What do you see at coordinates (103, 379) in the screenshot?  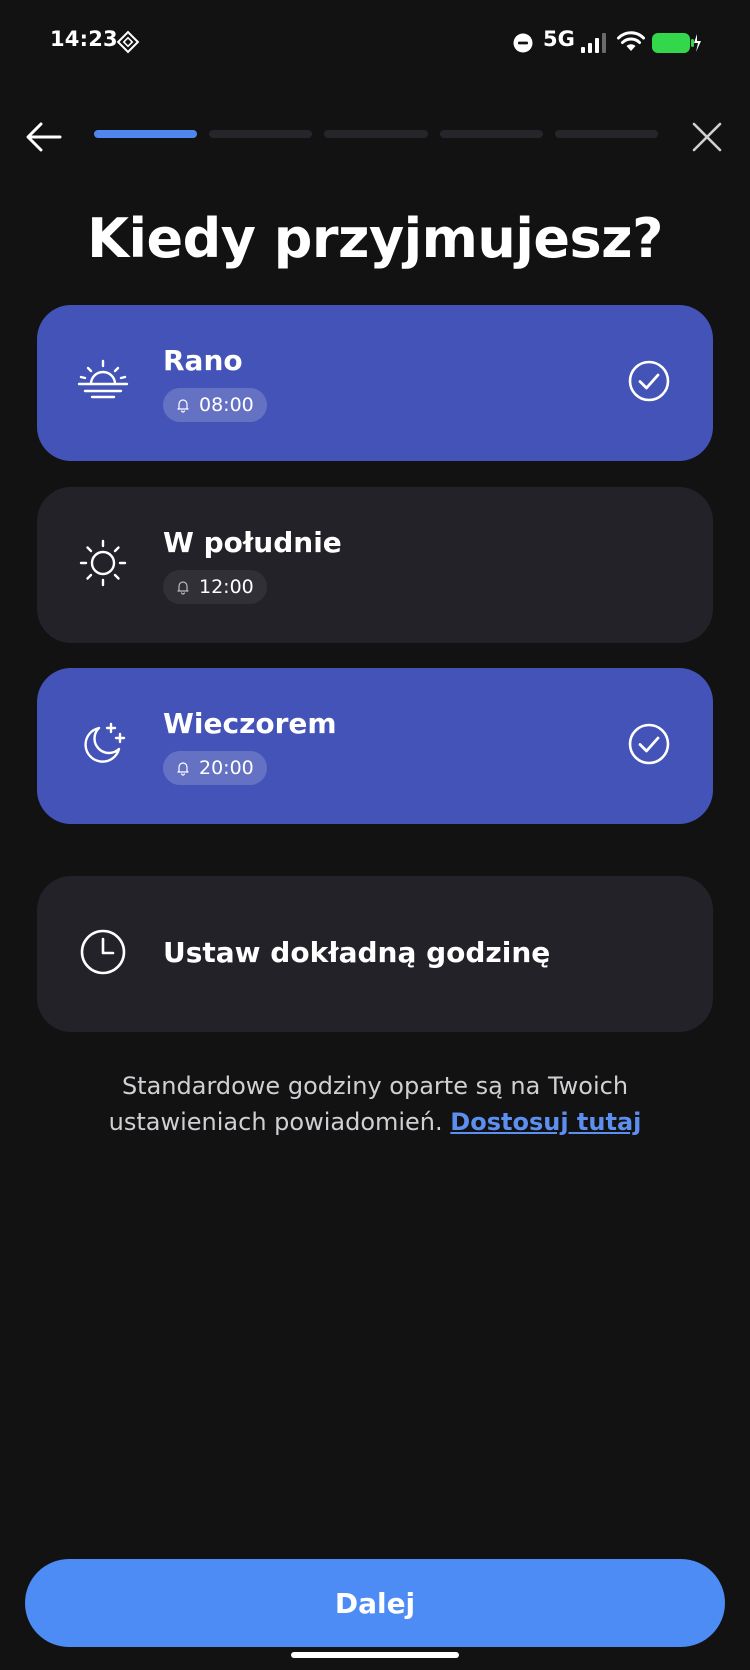 I see `sunrise-icon` at bounding box center [103, 379].